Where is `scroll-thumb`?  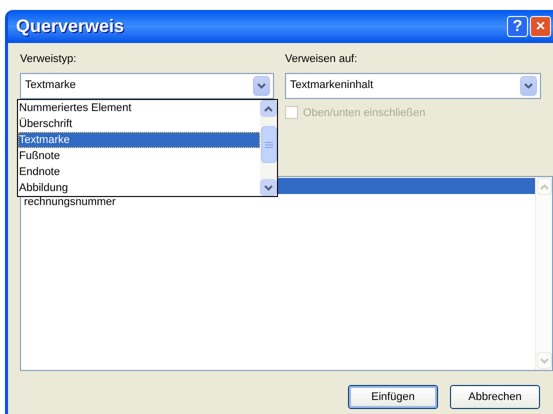 scroll-thumb is located at coordinates (268, 144).